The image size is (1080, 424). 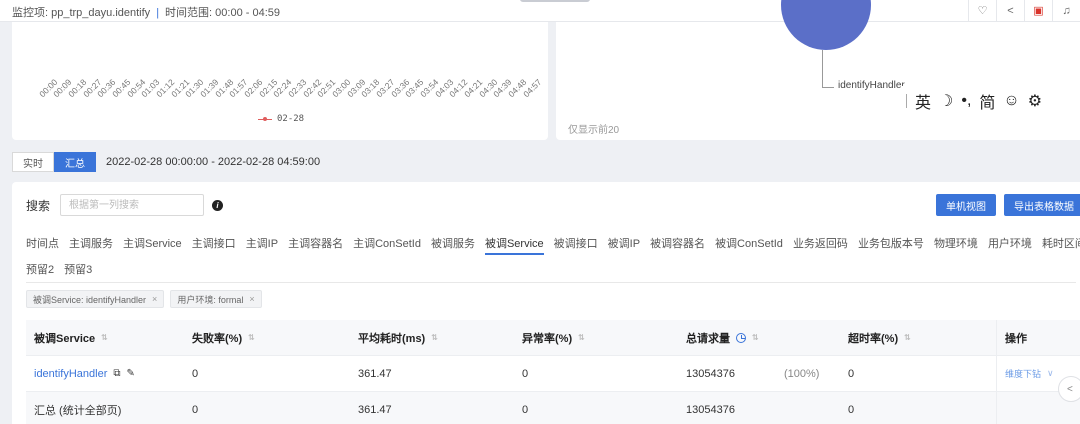 I want to click on tab-dimension: 被调Service, so click(x=514, y=243).